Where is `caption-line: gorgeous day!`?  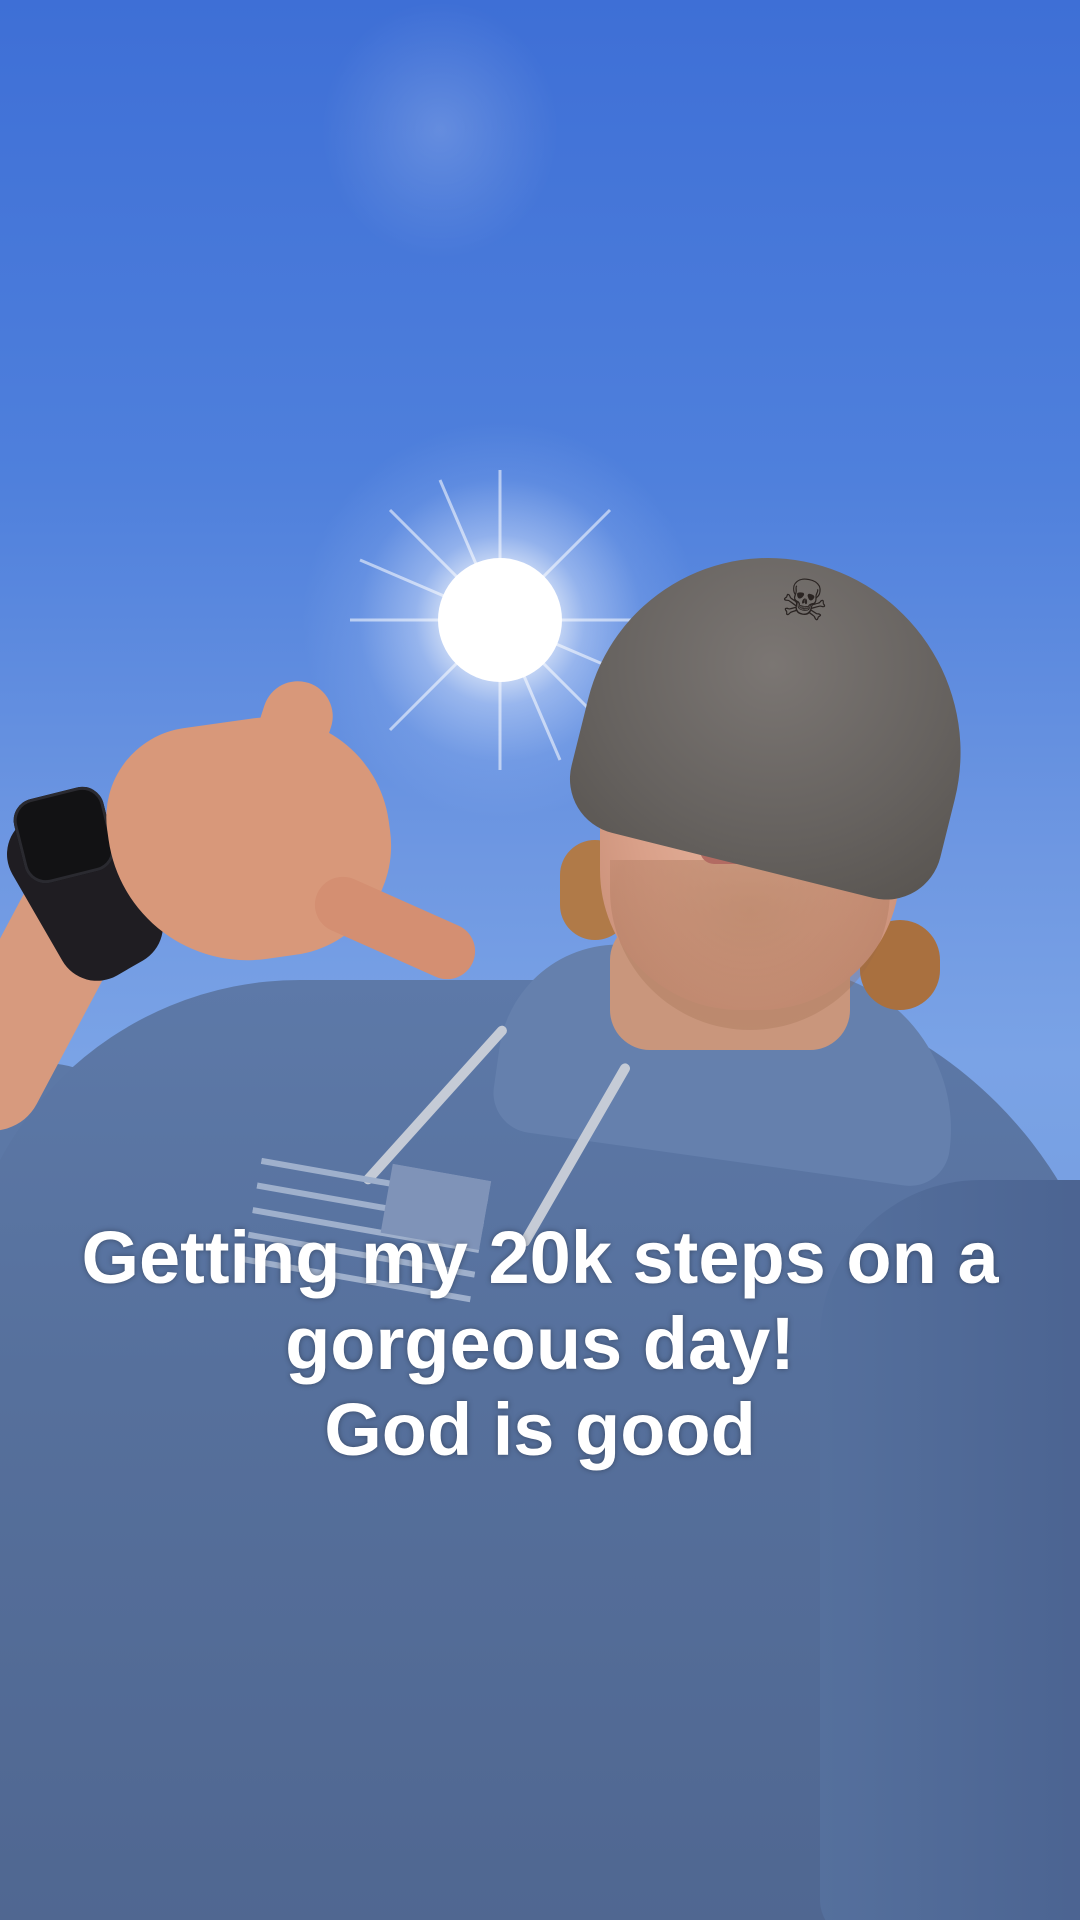 caption-line: gorgeous day! is located at coordinates (540, 1343).